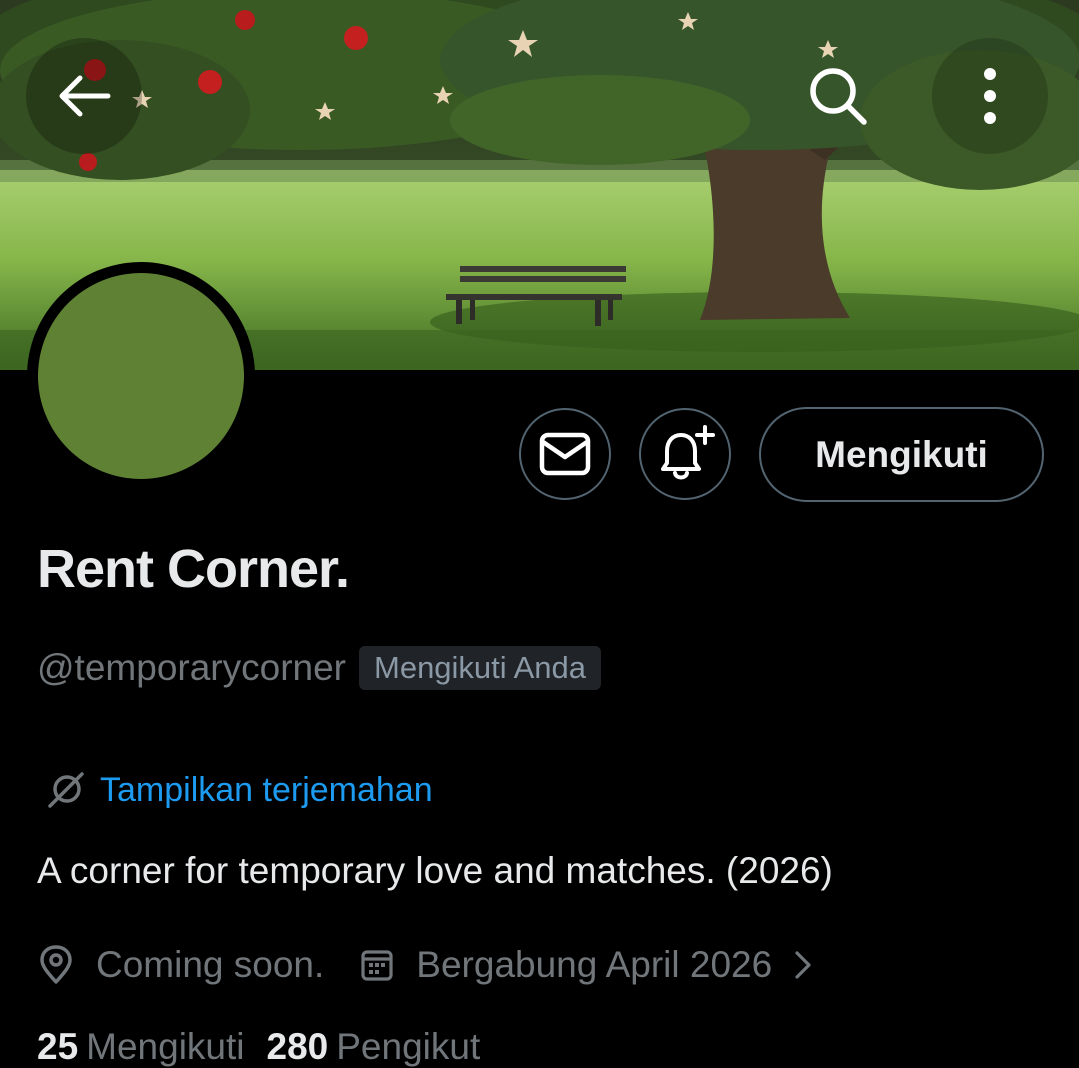 The width and height of the screenshot is (1079, 1068). Describe the element at coordinates (480, 668) in the screenshot. I see `follows-you-badge: Mengikuti Anda` at that location.